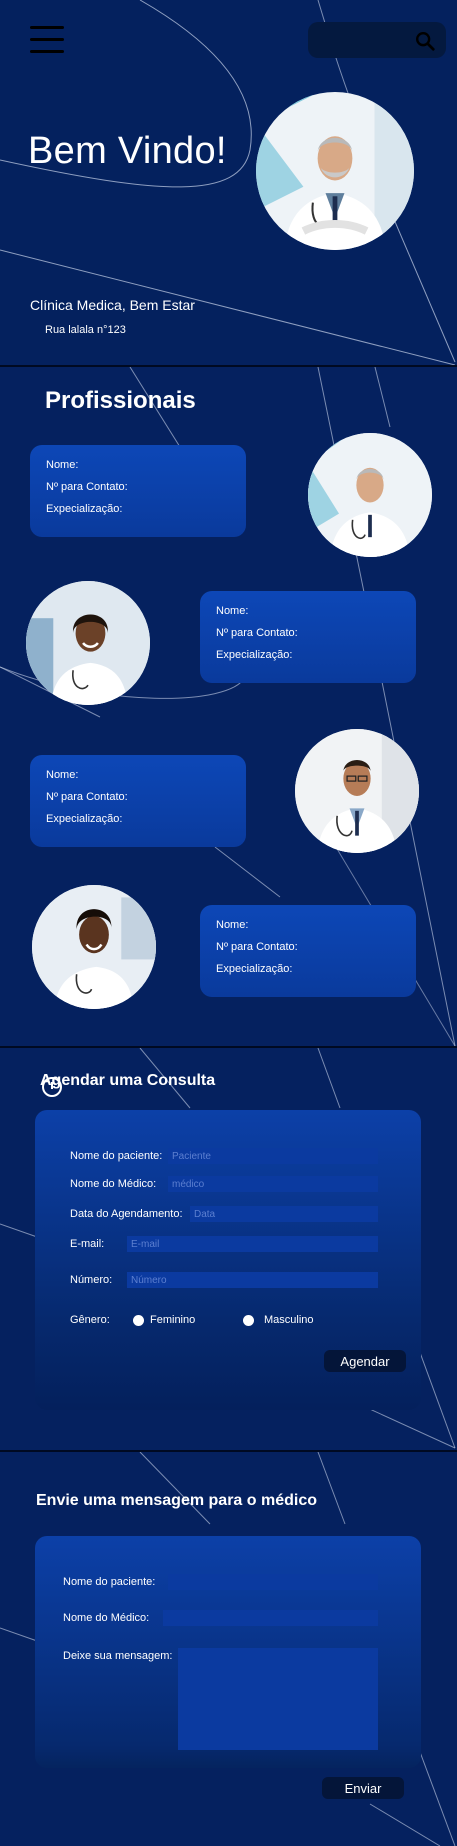 The image size is (457, 1846). I want to click on doctor-photo, so click(335, 171).